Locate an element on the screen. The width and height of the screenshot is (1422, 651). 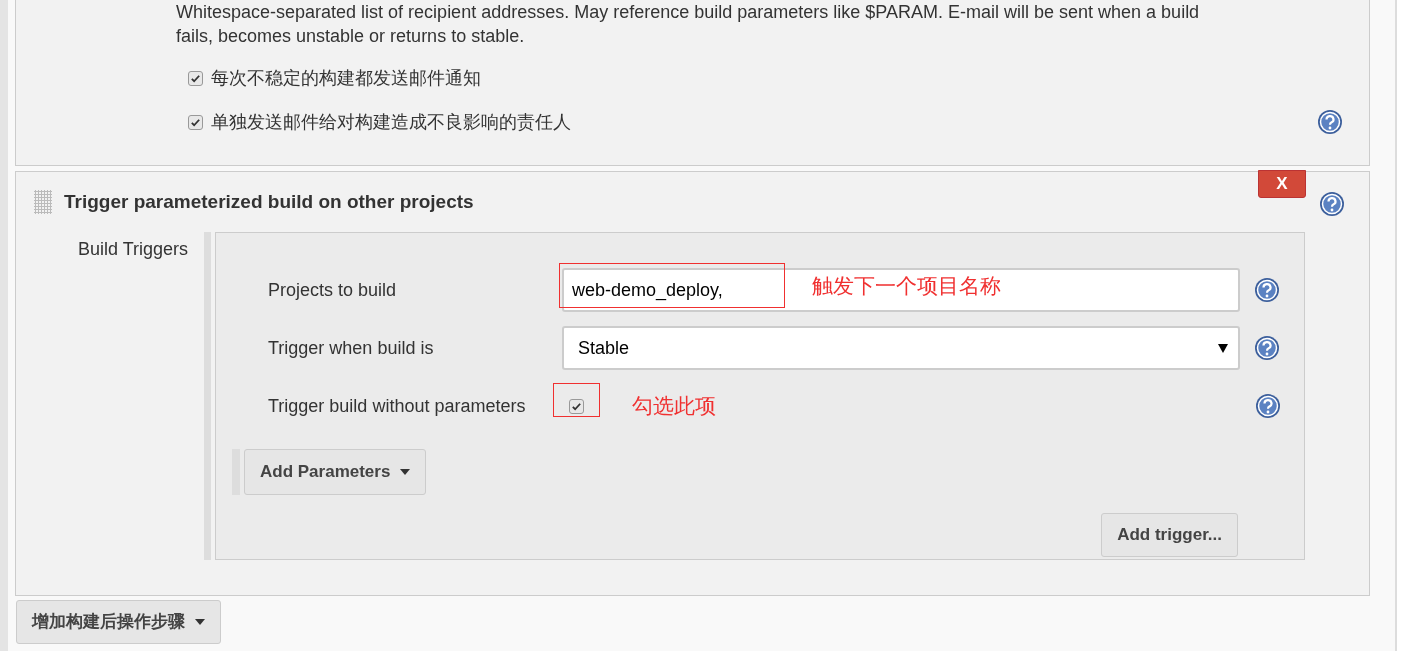
annotation-text: 触发下一个项目名称 is located at coordinates (906, 286).